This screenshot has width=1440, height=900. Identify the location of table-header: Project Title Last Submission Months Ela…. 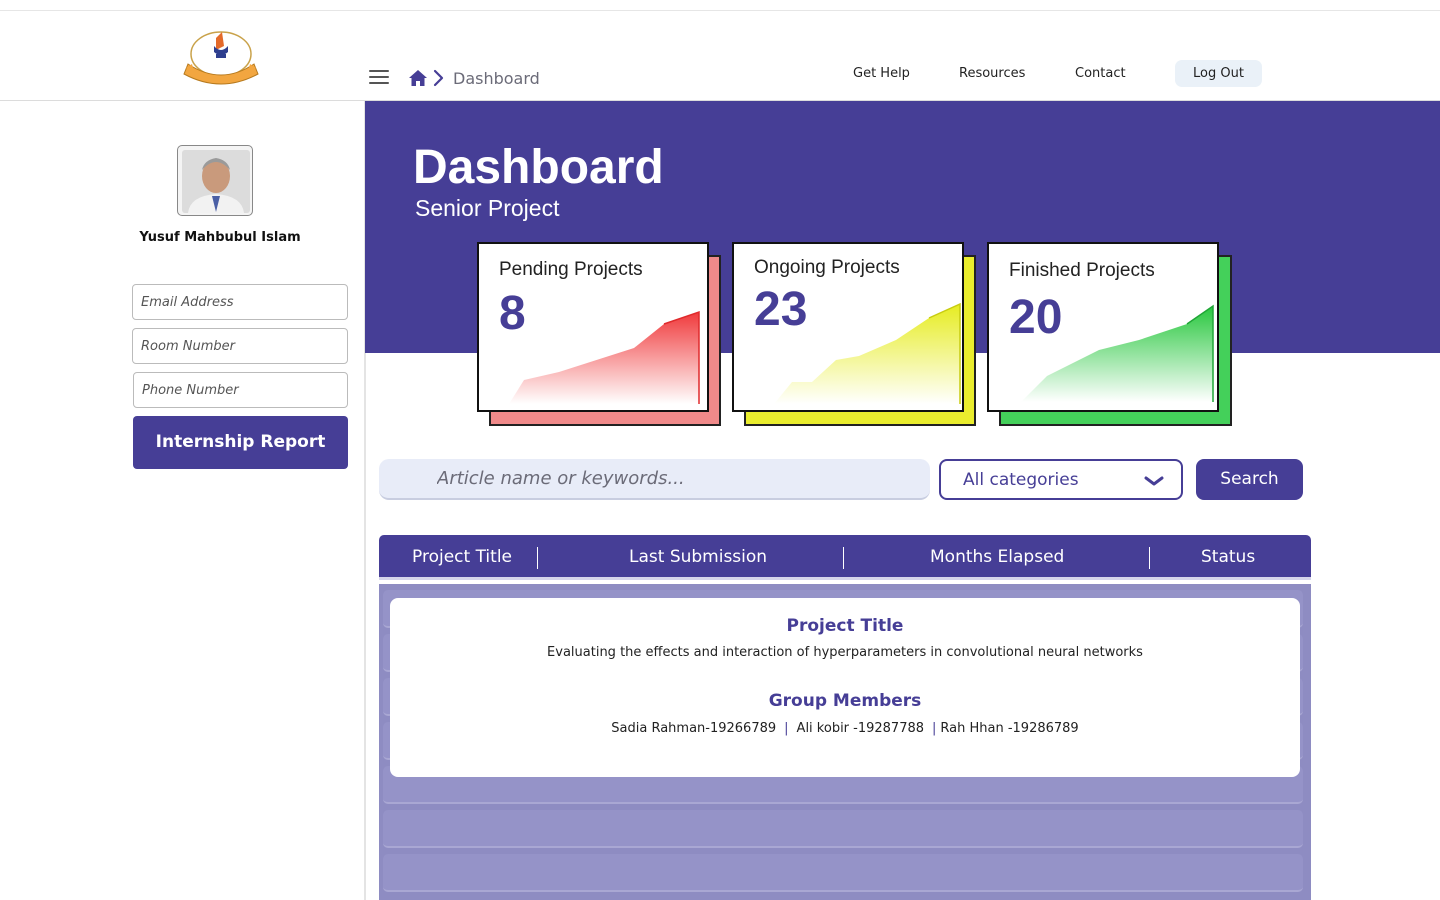
(845, 557).